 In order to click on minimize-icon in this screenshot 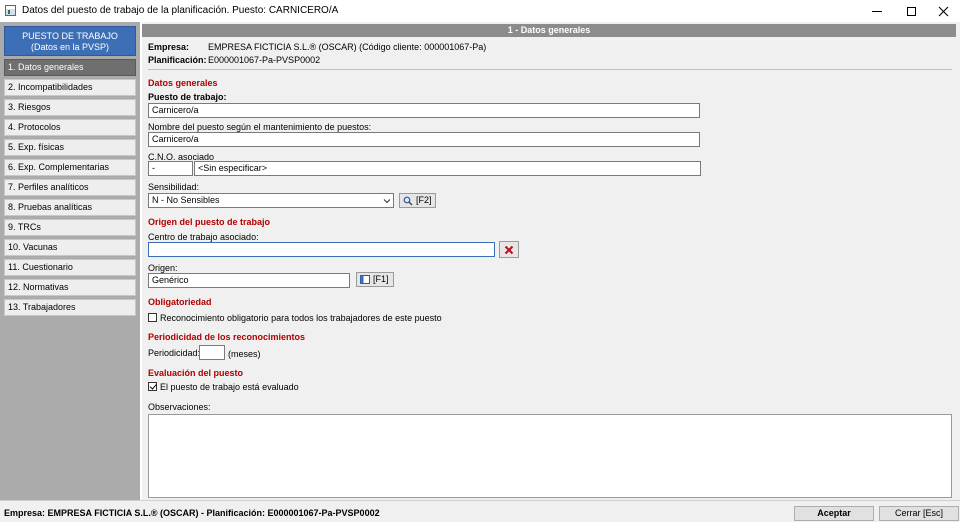, I will do `click(877, 11)`.